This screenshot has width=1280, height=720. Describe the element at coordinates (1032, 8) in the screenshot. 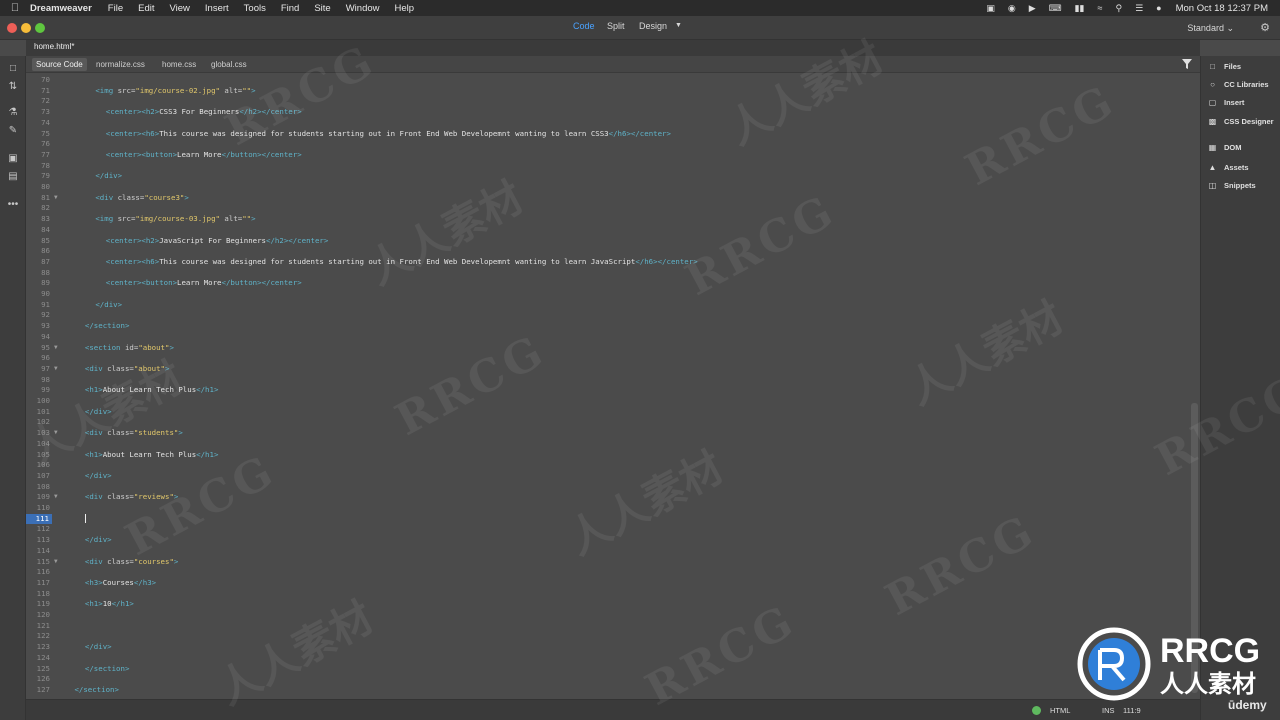

I see `play-icon: ▶` at that location.